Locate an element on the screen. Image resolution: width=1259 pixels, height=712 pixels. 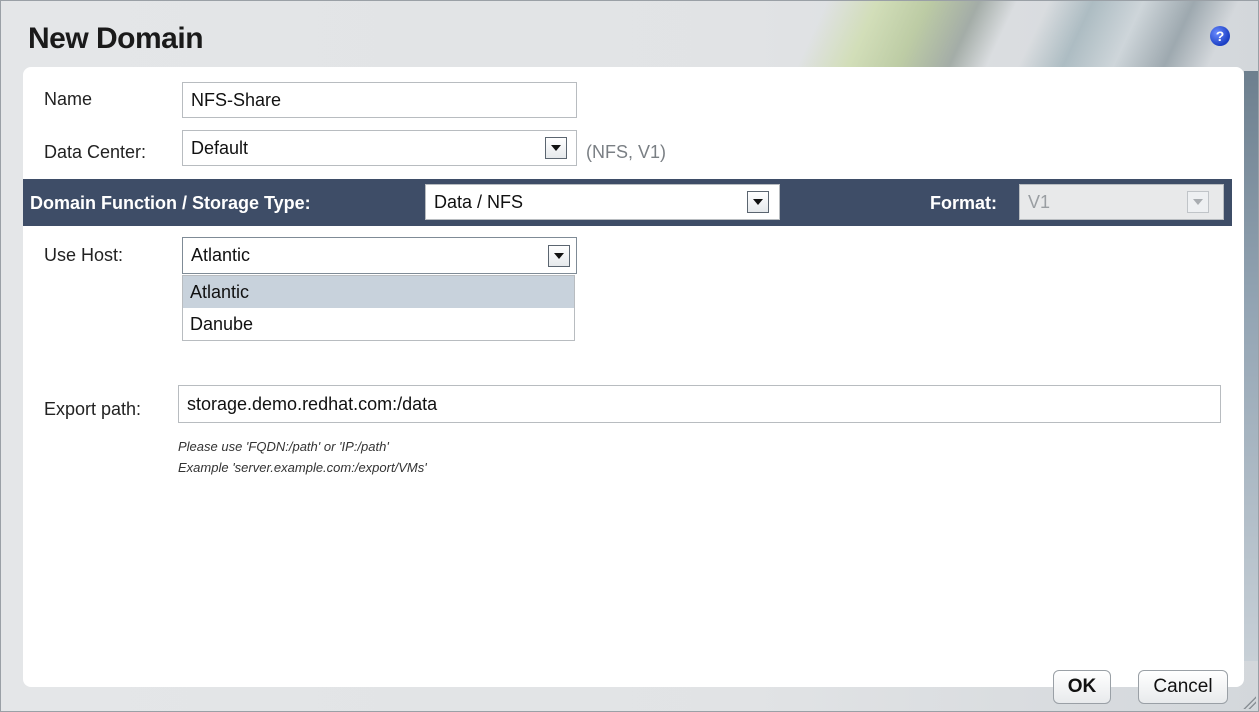
data-center-hint: (NFS, V1) is located at coordinates (626, 152).